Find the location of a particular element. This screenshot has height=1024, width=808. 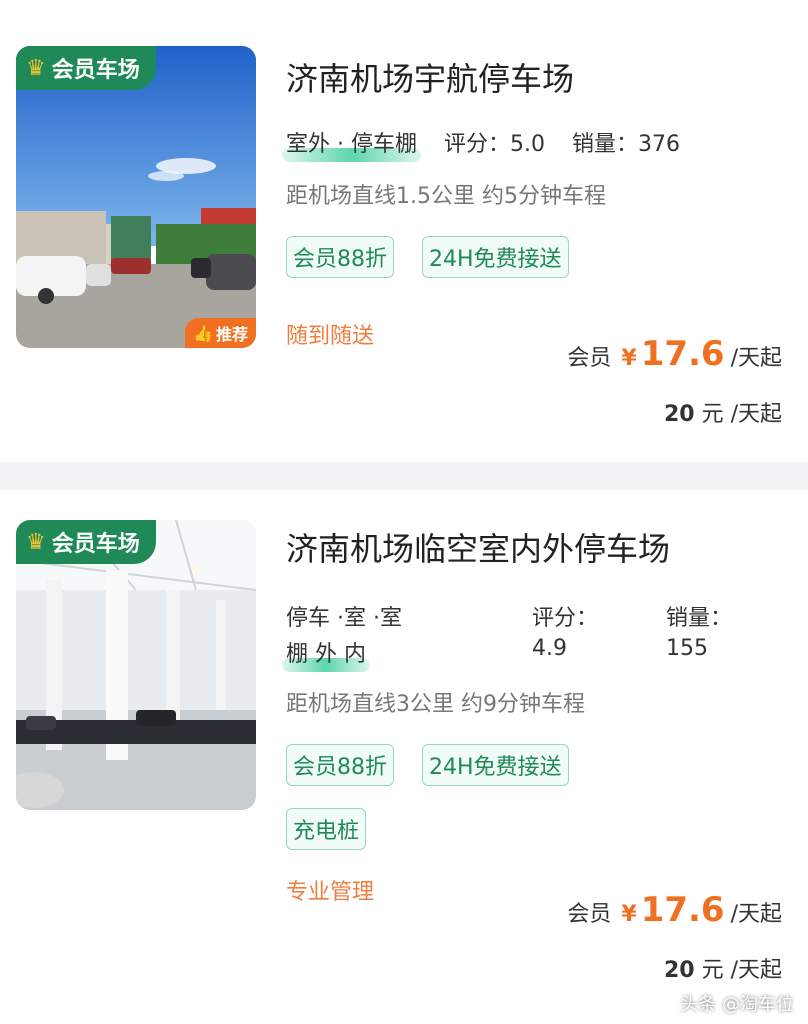

outdoor-lot-image is located at coordinates (136, 197).